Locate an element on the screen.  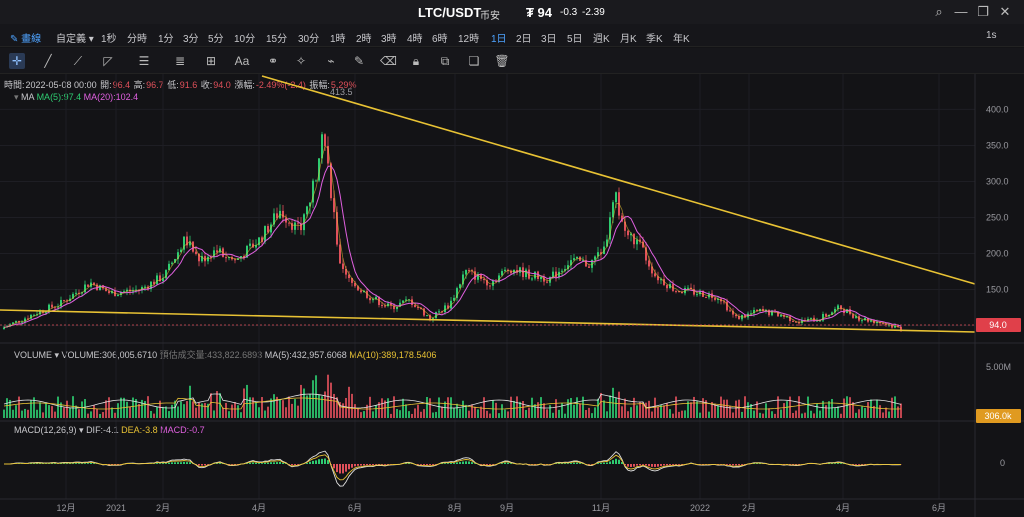
dif-line is located at coordinates (453, 468).